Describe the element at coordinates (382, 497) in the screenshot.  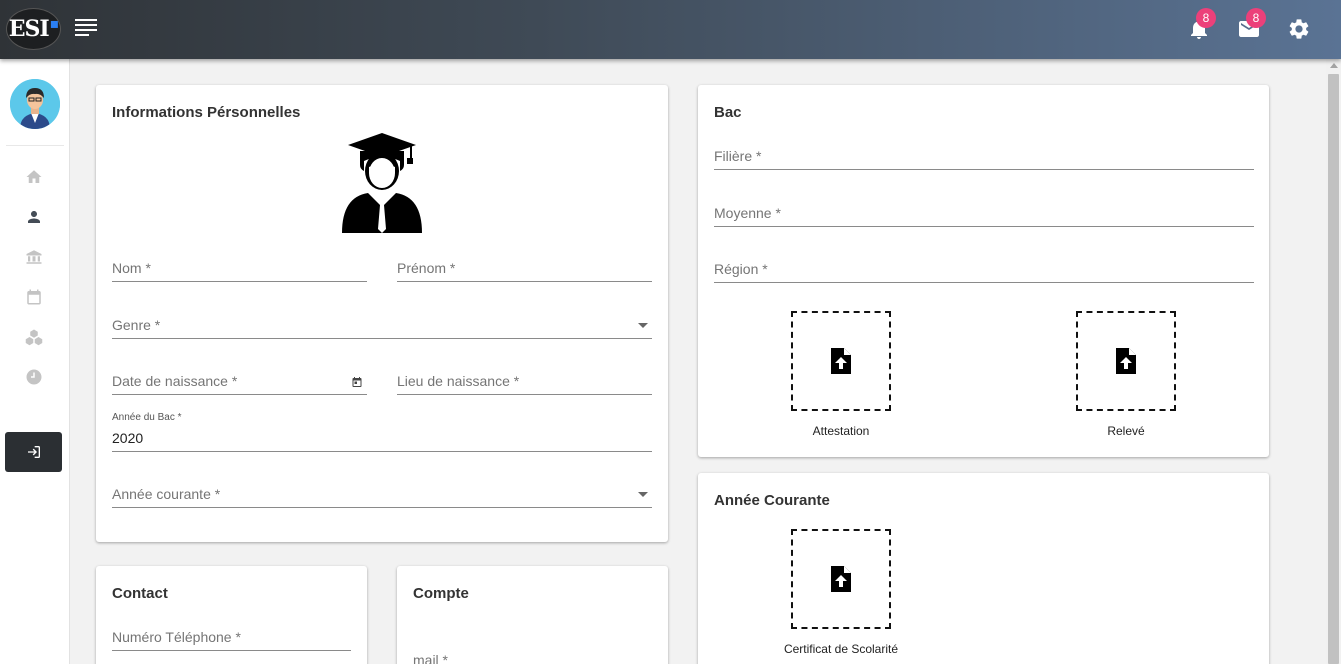
I see `annee-courante-select: Année courante *` at that location.